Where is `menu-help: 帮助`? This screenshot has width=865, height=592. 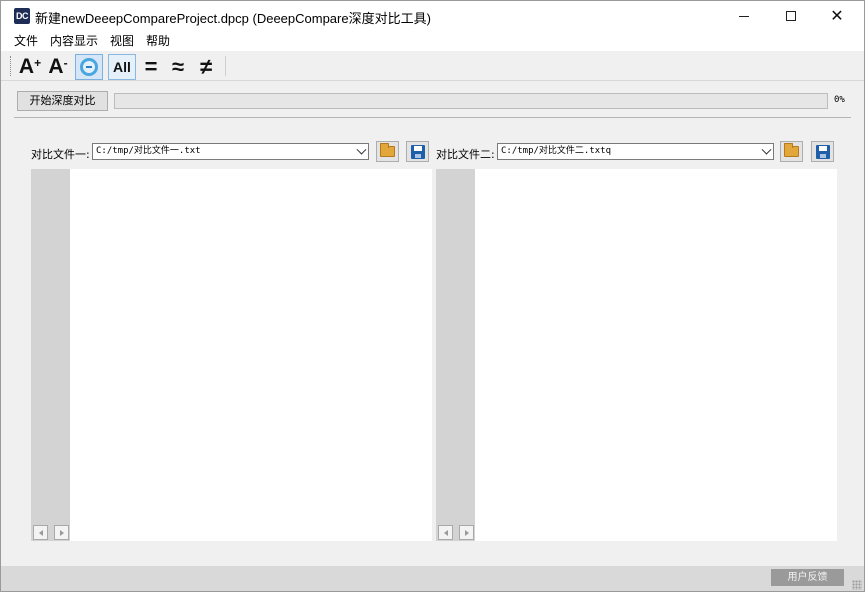
menu-help: 帮助 is located at coordinates (158, 41).